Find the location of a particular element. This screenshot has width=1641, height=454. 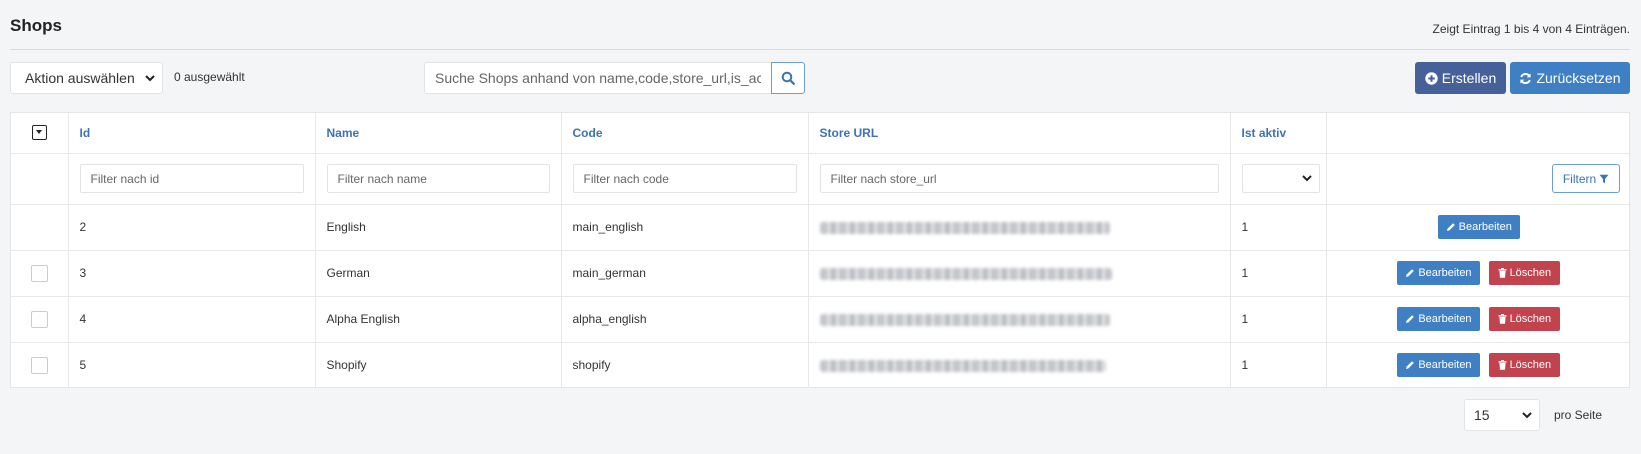

filter-cell-is-active is located at coordinates (1278, 179).